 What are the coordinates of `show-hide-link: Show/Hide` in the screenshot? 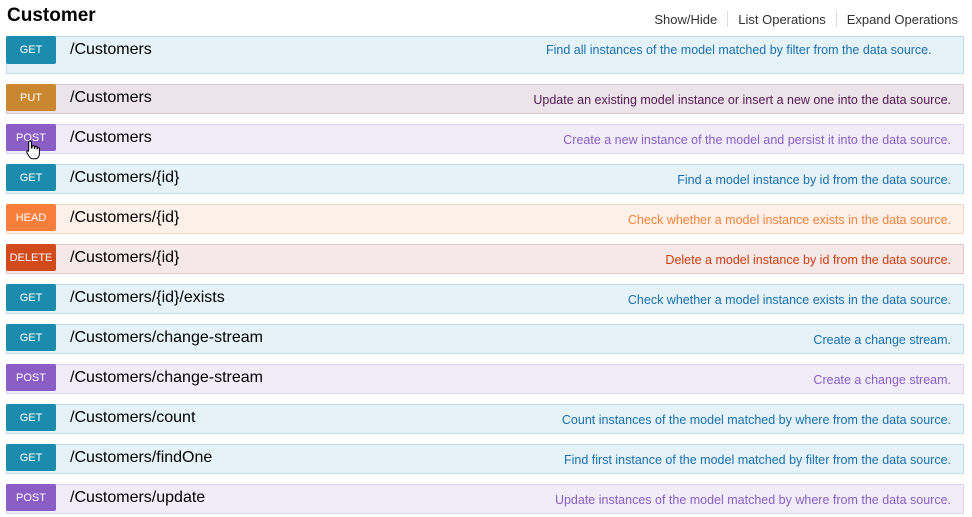 It's located at (685, 19).